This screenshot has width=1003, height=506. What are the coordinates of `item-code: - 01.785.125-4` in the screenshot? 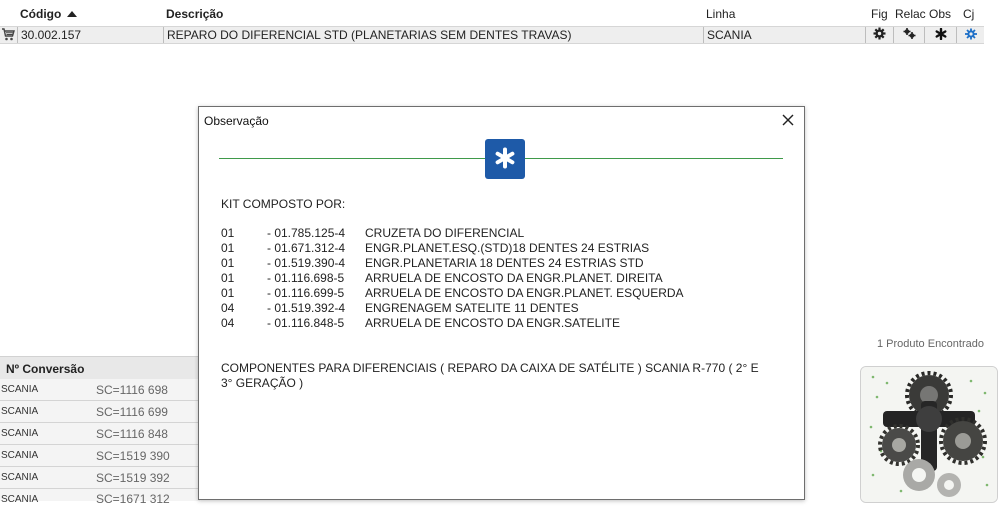 It's located at (306, 233).